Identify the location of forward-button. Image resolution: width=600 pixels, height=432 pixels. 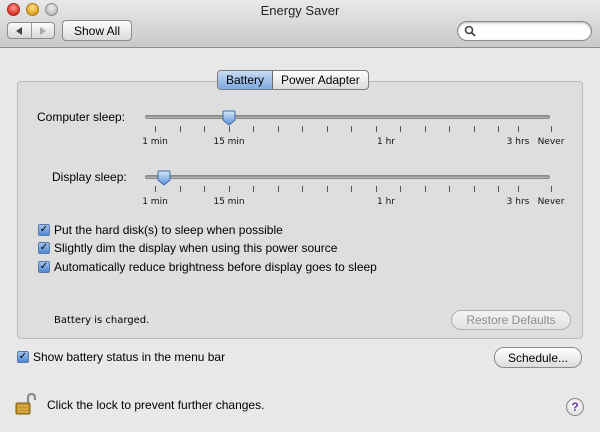
(43, 30).